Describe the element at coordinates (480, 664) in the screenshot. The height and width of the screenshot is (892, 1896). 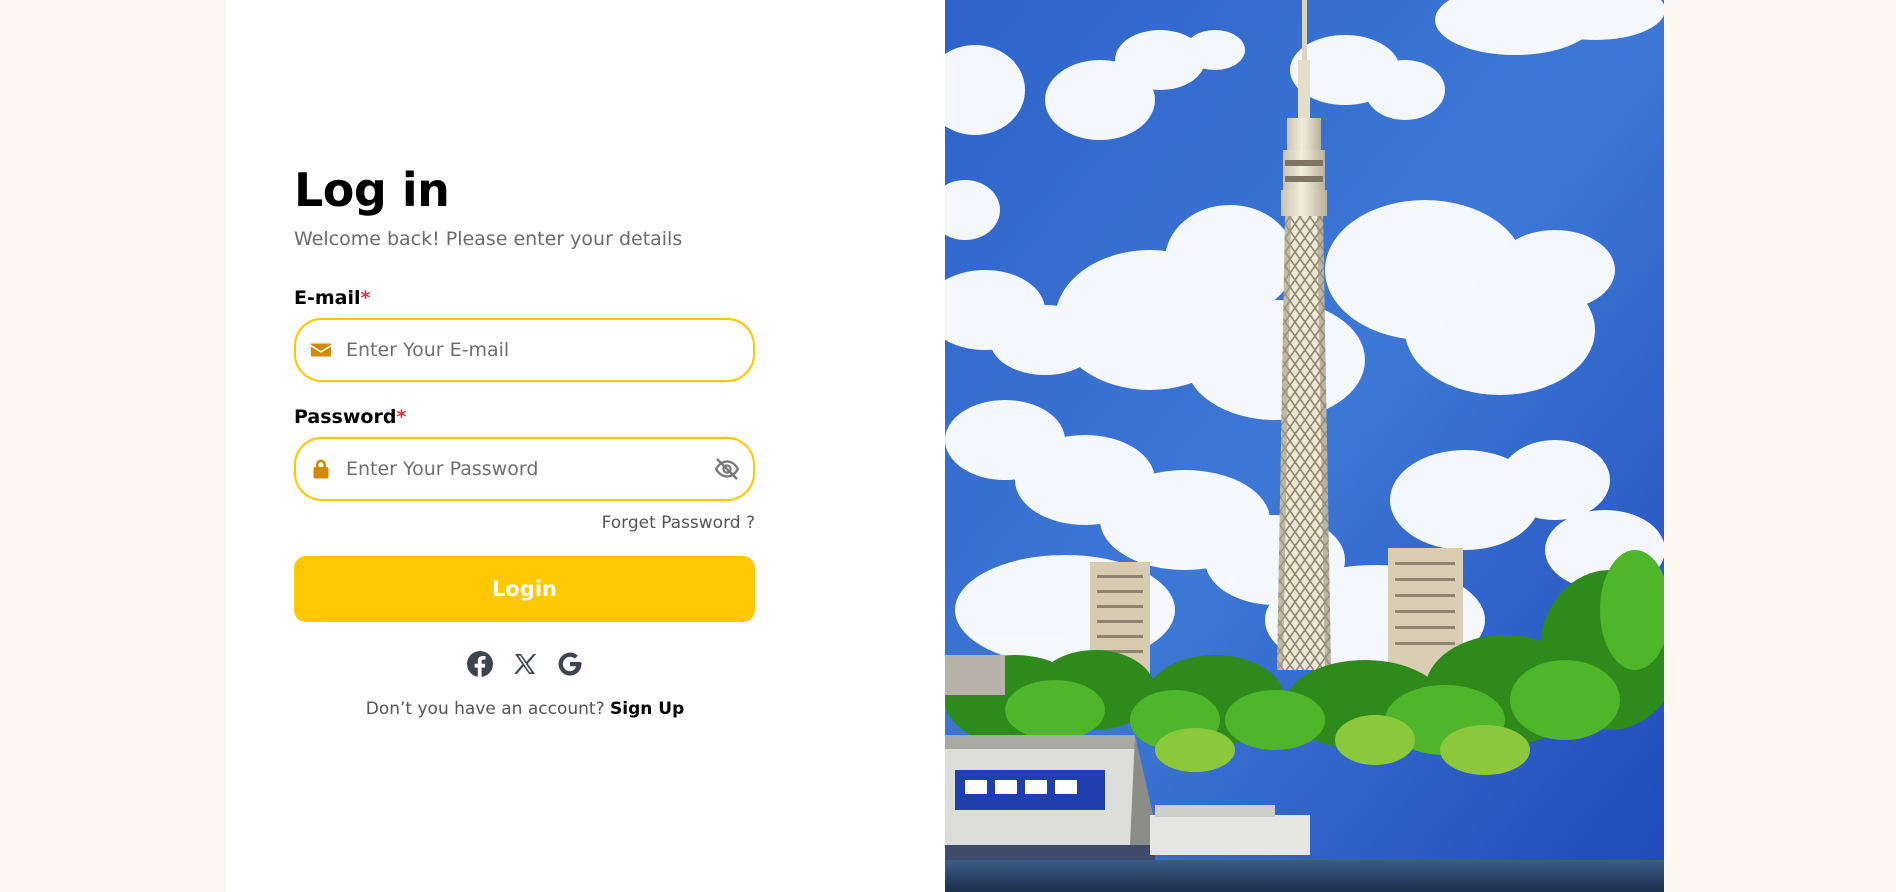
I see `facebook-icon` at that location.